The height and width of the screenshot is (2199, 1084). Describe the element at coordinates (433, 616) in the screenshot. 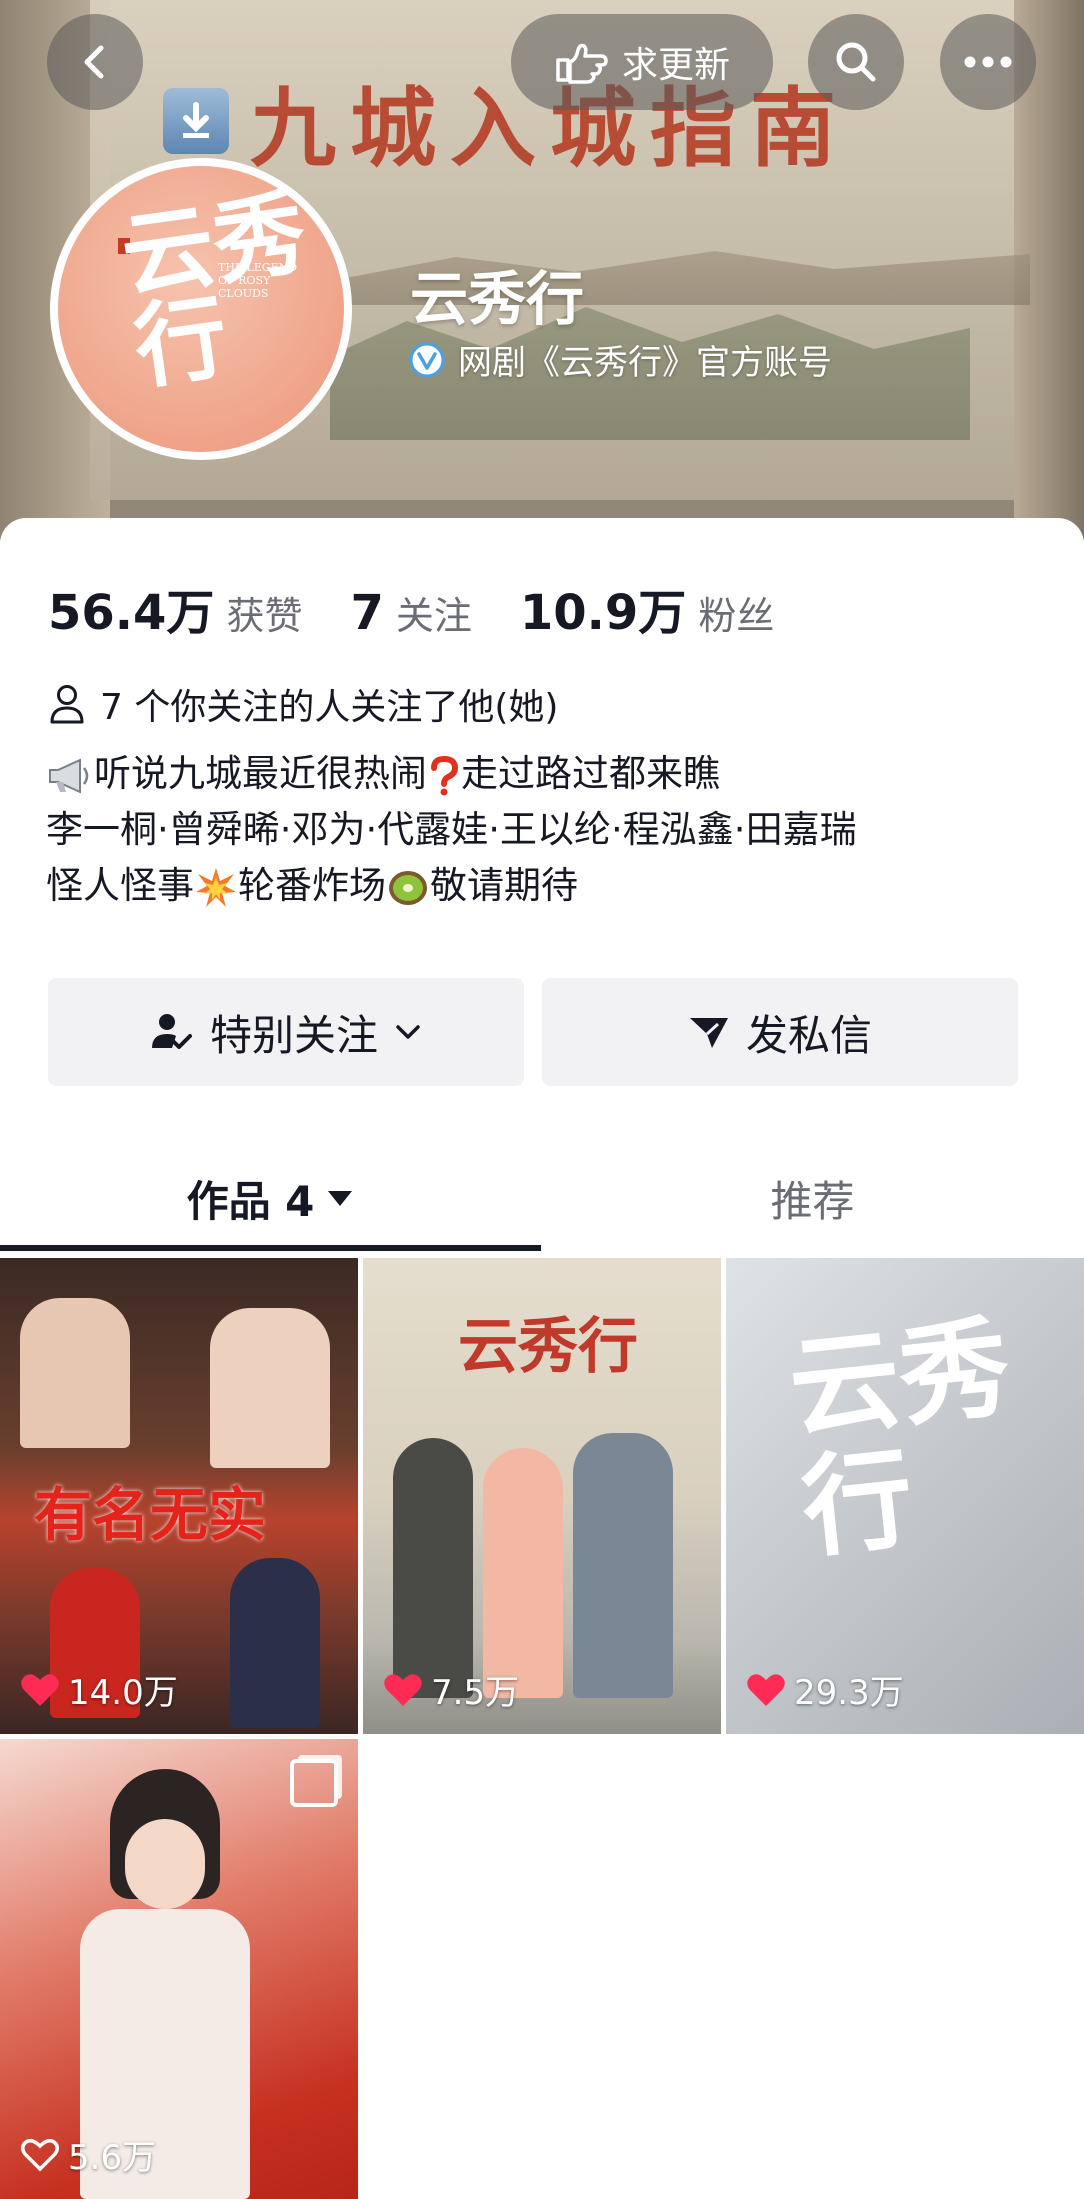

I see `stat-following-label: 关注` at that location.